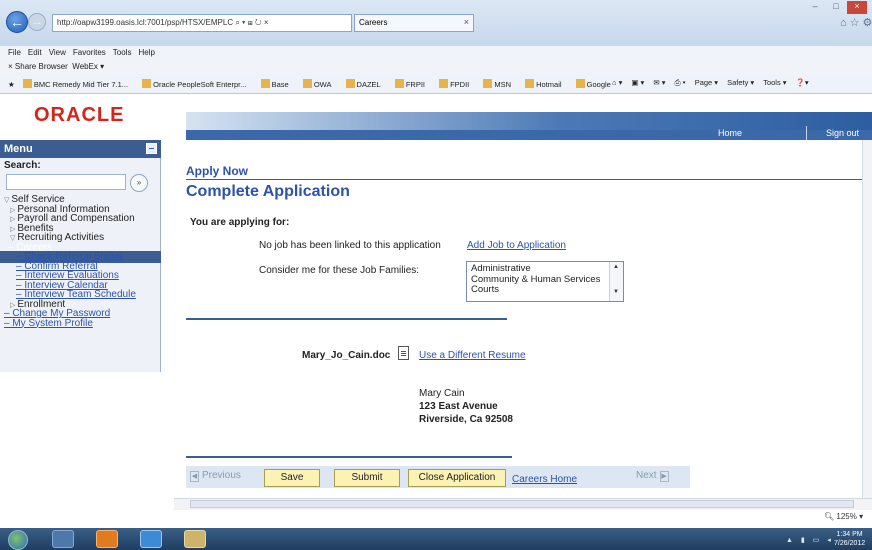  What do you see at coordinates (546, 84) in the screenshot?
I see `fav-link: Hotmail` at bounding box center [546, 84].